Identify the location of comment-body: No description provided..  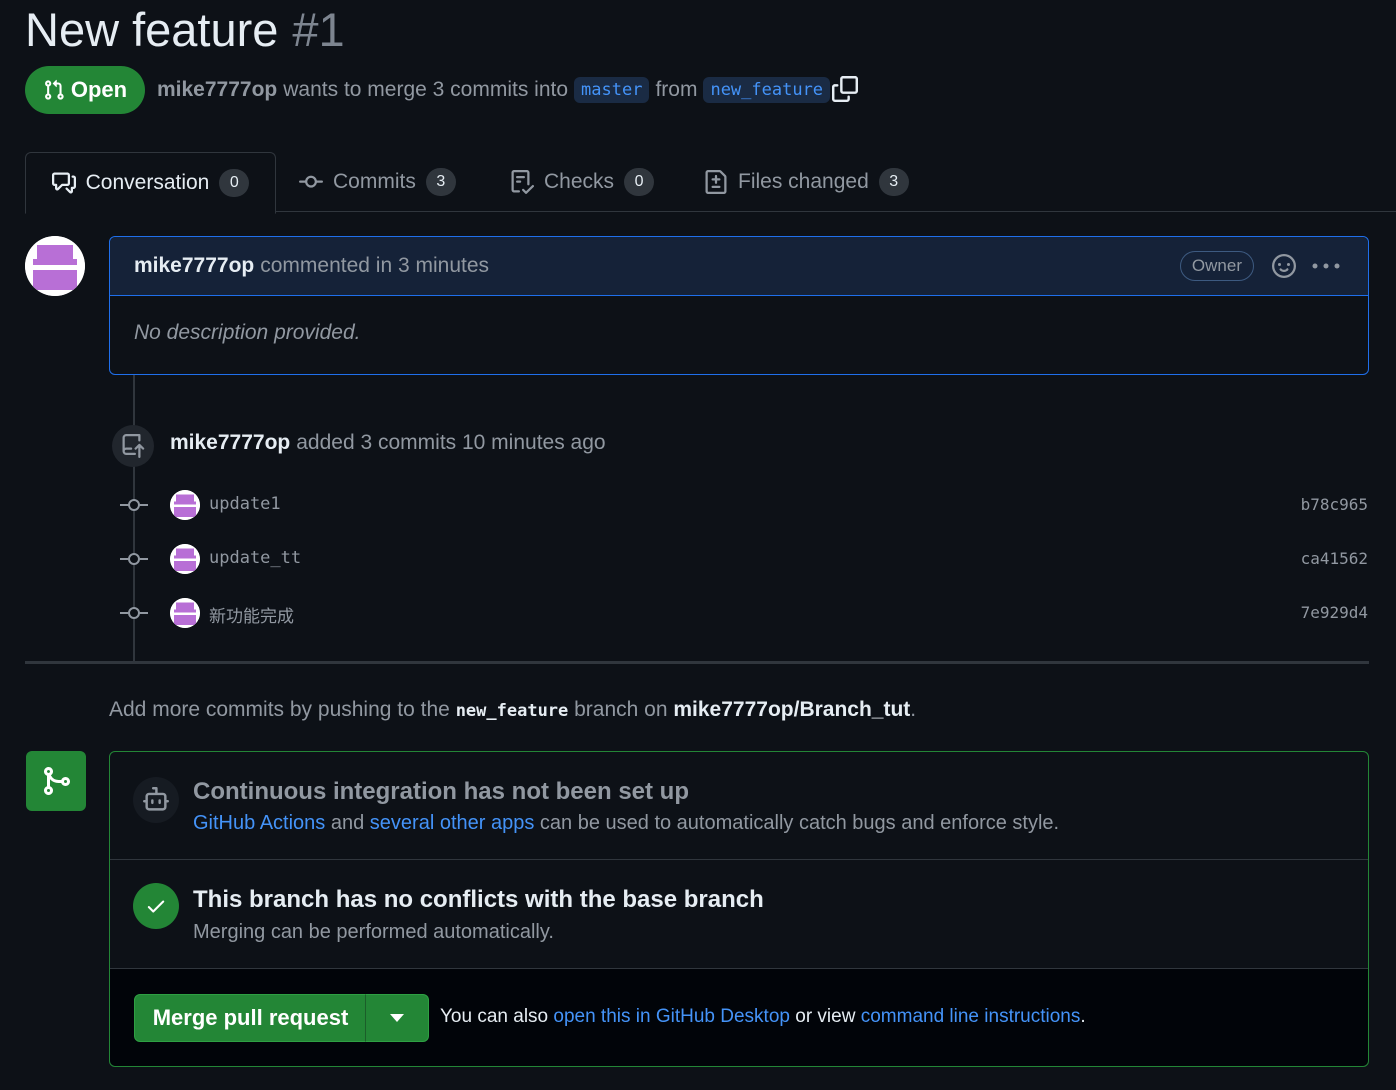
(247, 332).